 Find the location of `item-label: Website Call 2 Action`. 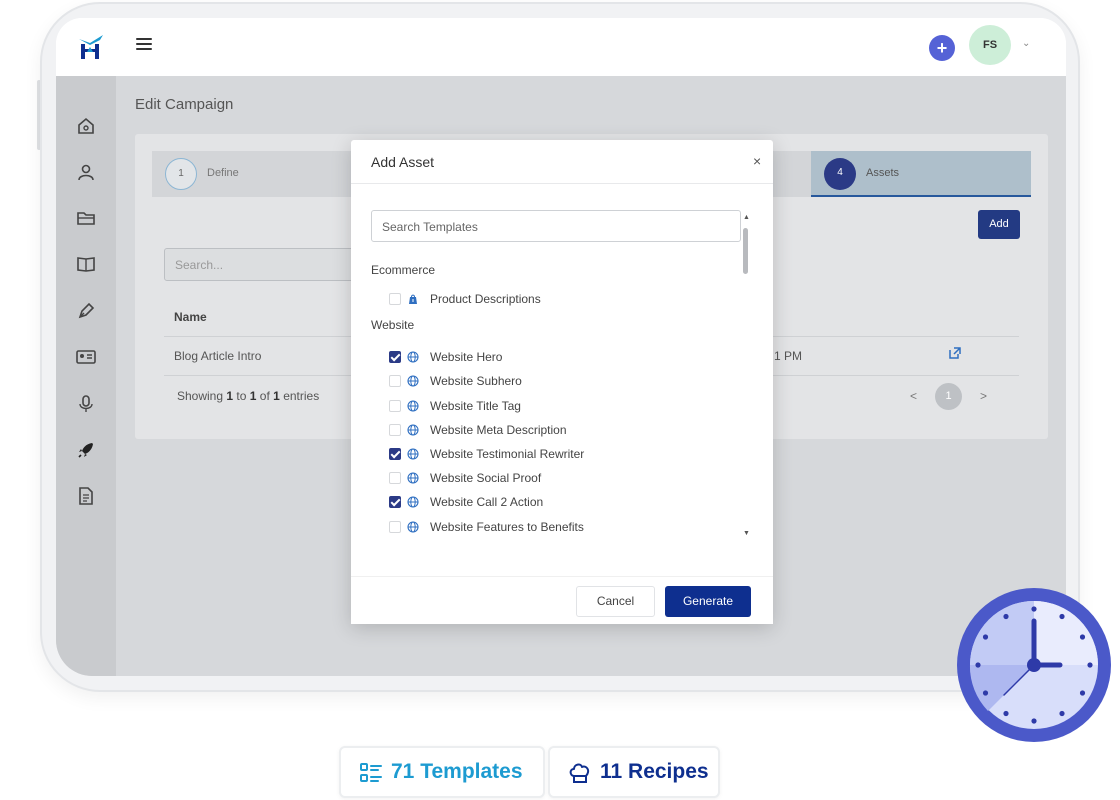

item-label: Website Call 2 Action is located at coordinates (487, 502).